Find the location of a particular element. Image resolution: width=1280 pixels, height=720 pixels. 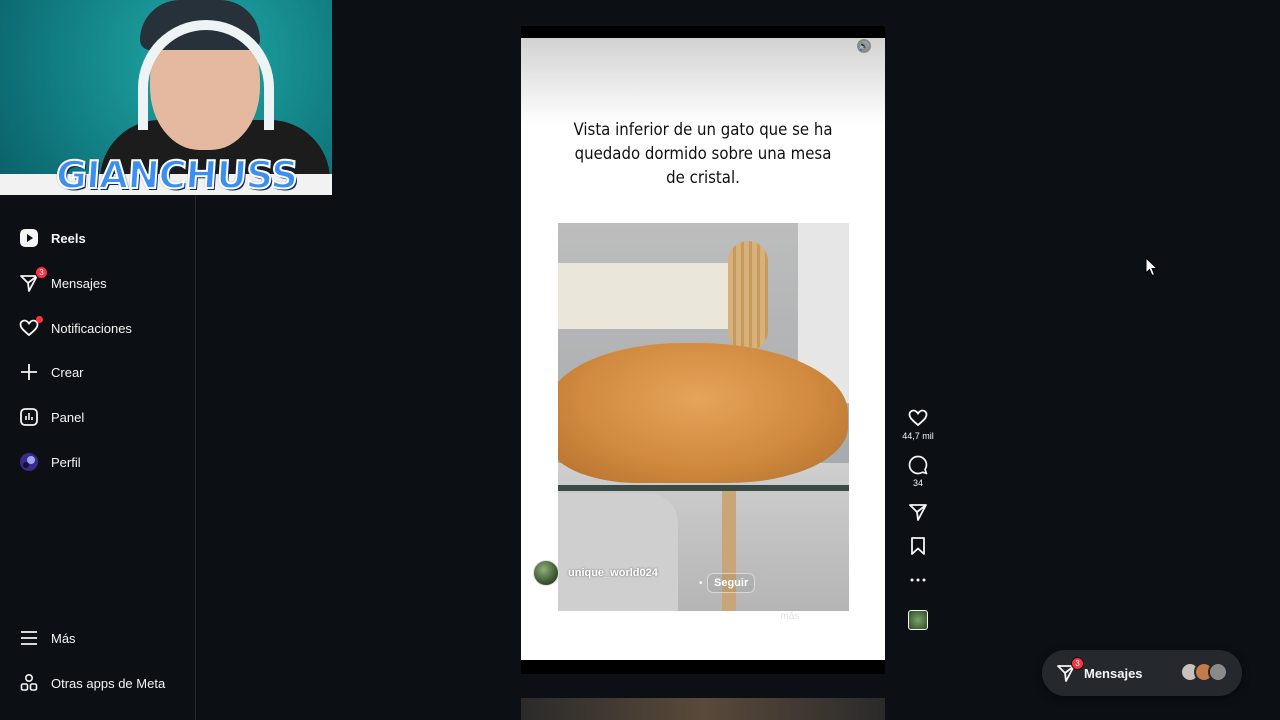

more-options-button is located at coordinates (918, 580).